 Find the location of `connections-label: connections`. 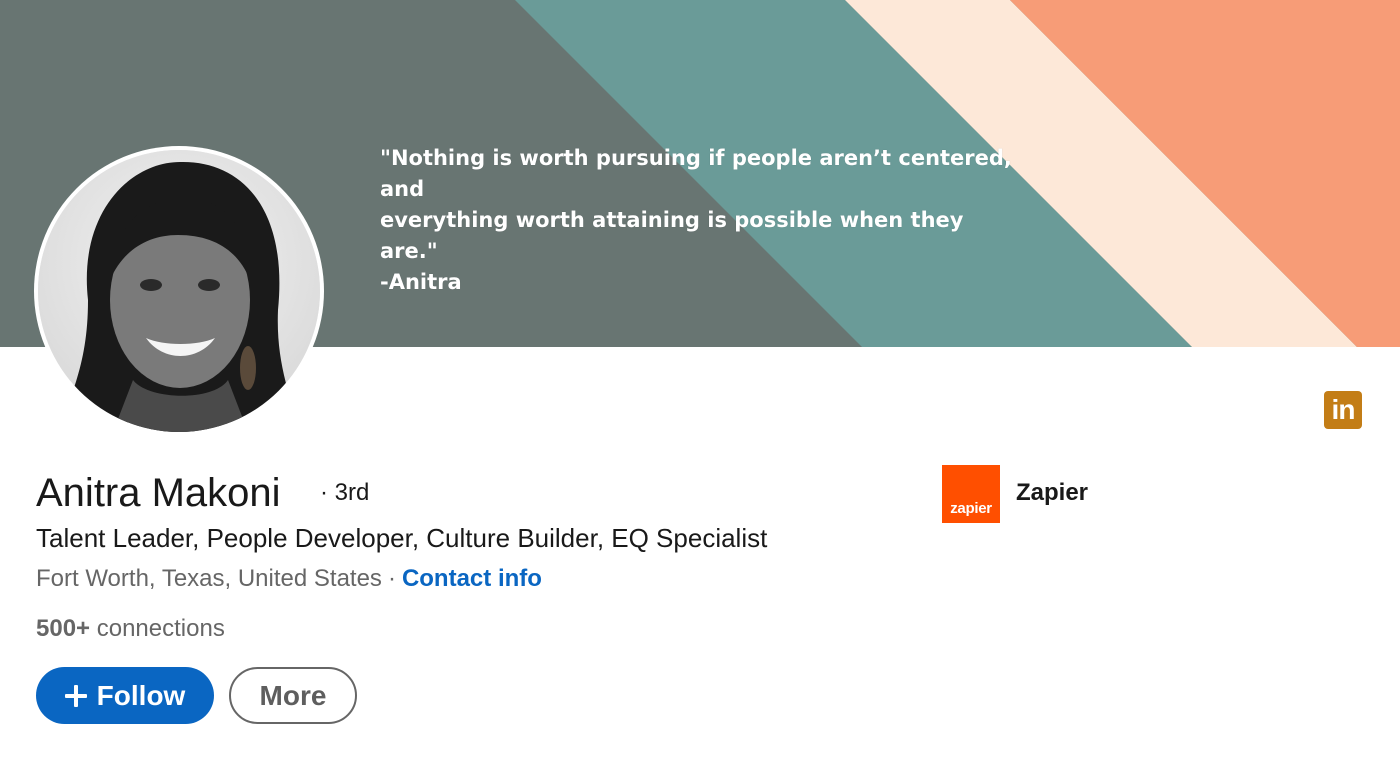

connections-label: connections is located at coordinates (160, 628).